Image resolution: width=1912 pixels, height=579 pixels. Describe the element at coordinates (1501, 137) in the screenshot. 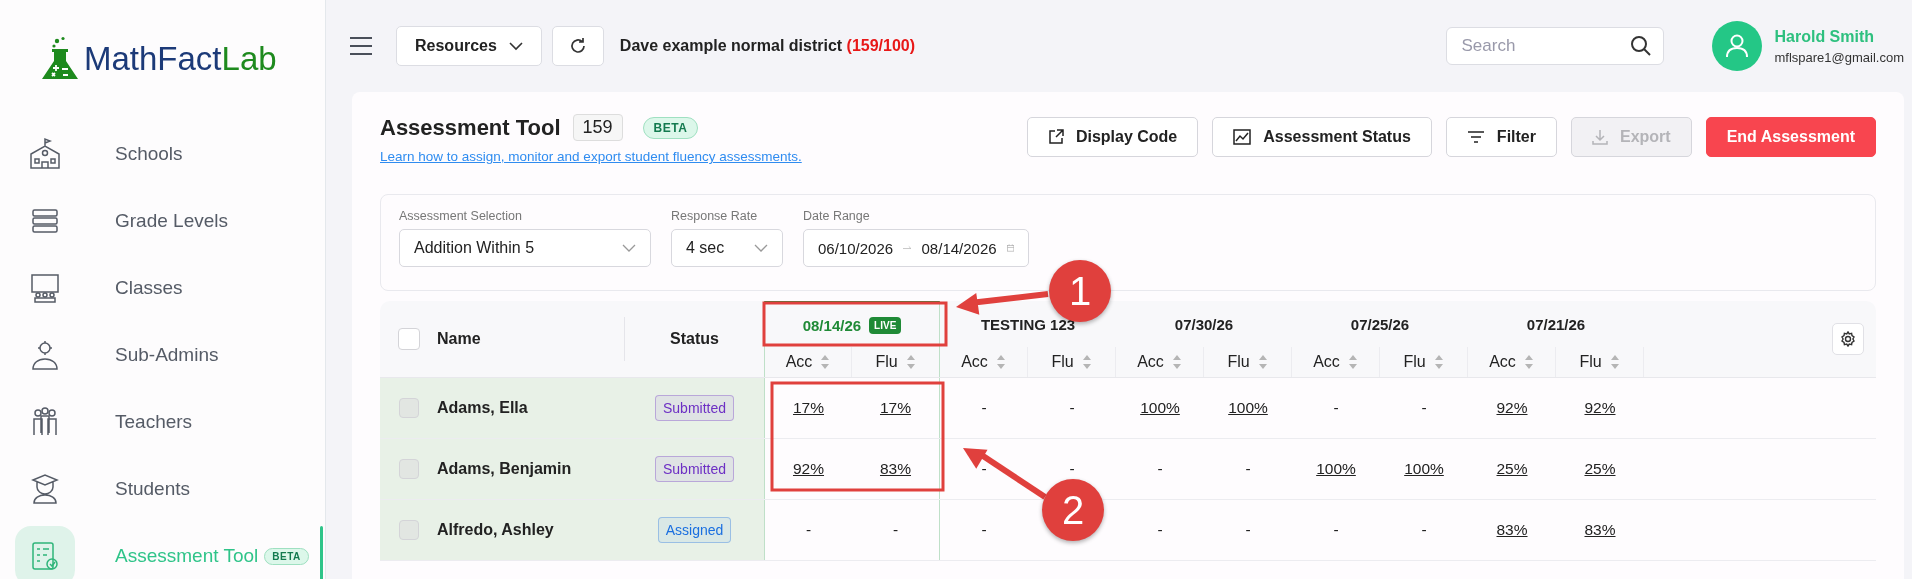

I see `filter-button: Filter` at that location.